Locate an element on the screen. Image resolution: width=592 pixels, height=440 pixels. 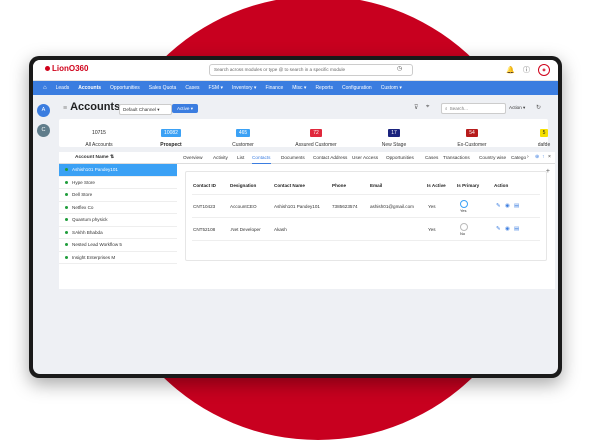
nav-fsm: FSM ▾ is located at coordinates (216, 88).